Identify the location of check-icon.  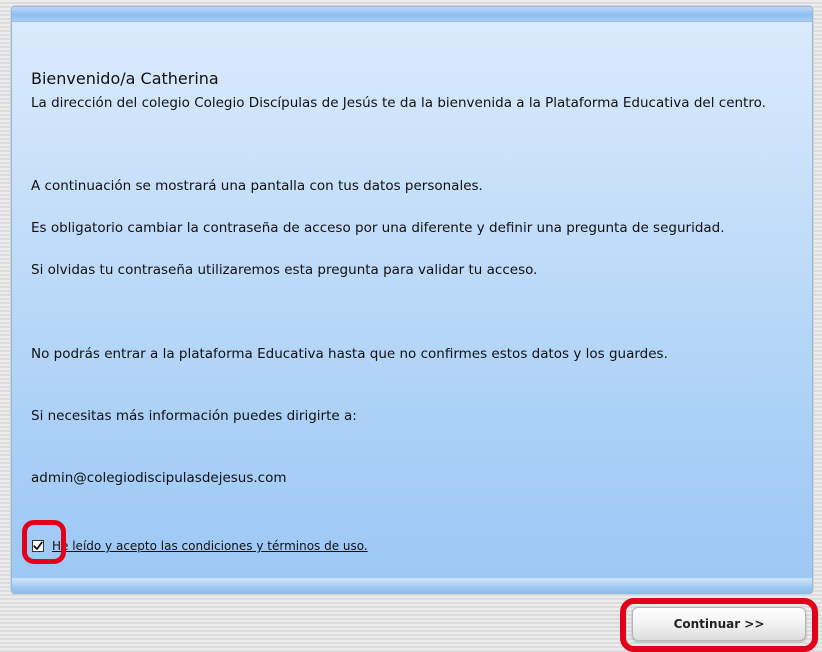
(38, 545).